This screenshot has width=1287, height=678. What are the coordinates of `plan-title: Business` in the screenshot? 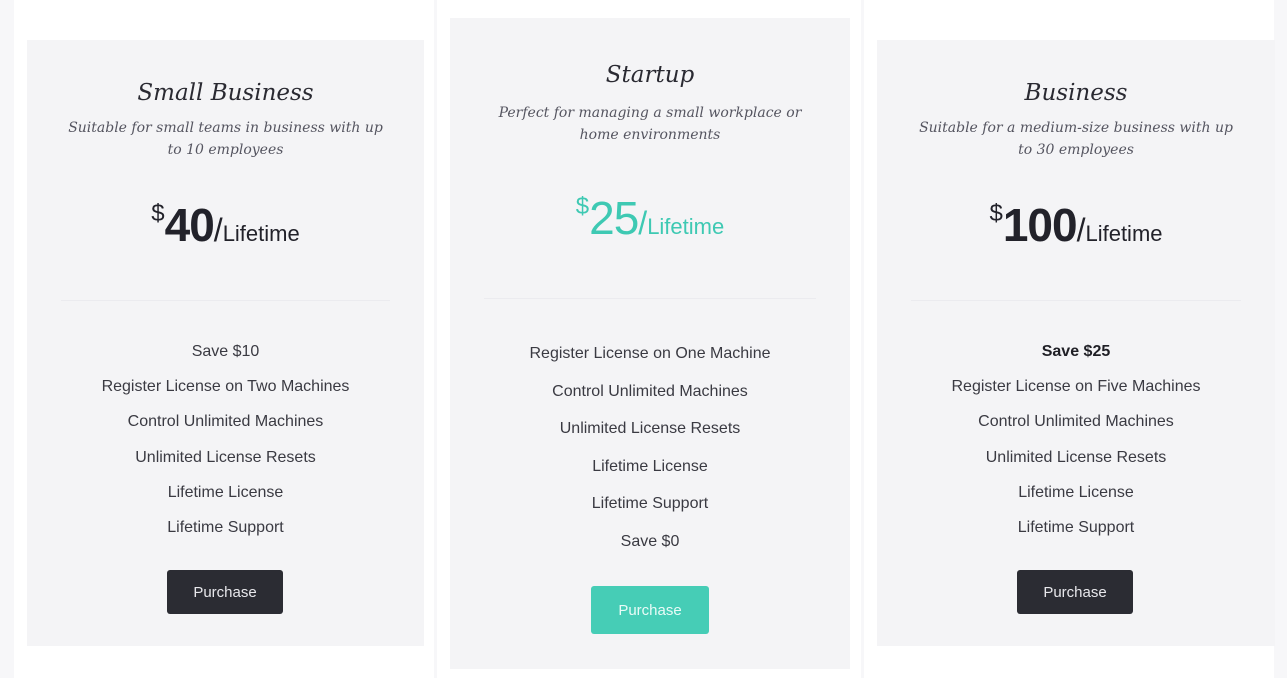 It's located at (1076, 93).